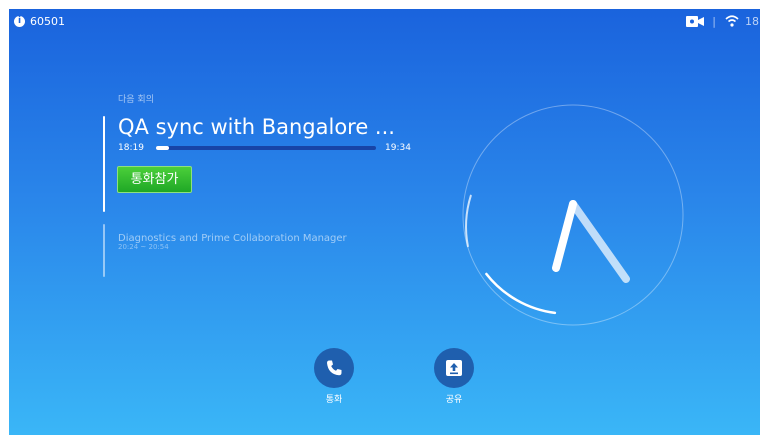 The height and width of the screenshot is (435, 760). What do you see at coordinates (384, 21) in the screenshot?
I see `top-status-bar: i 60501 | 18:2` at bounding box center [384, 21].